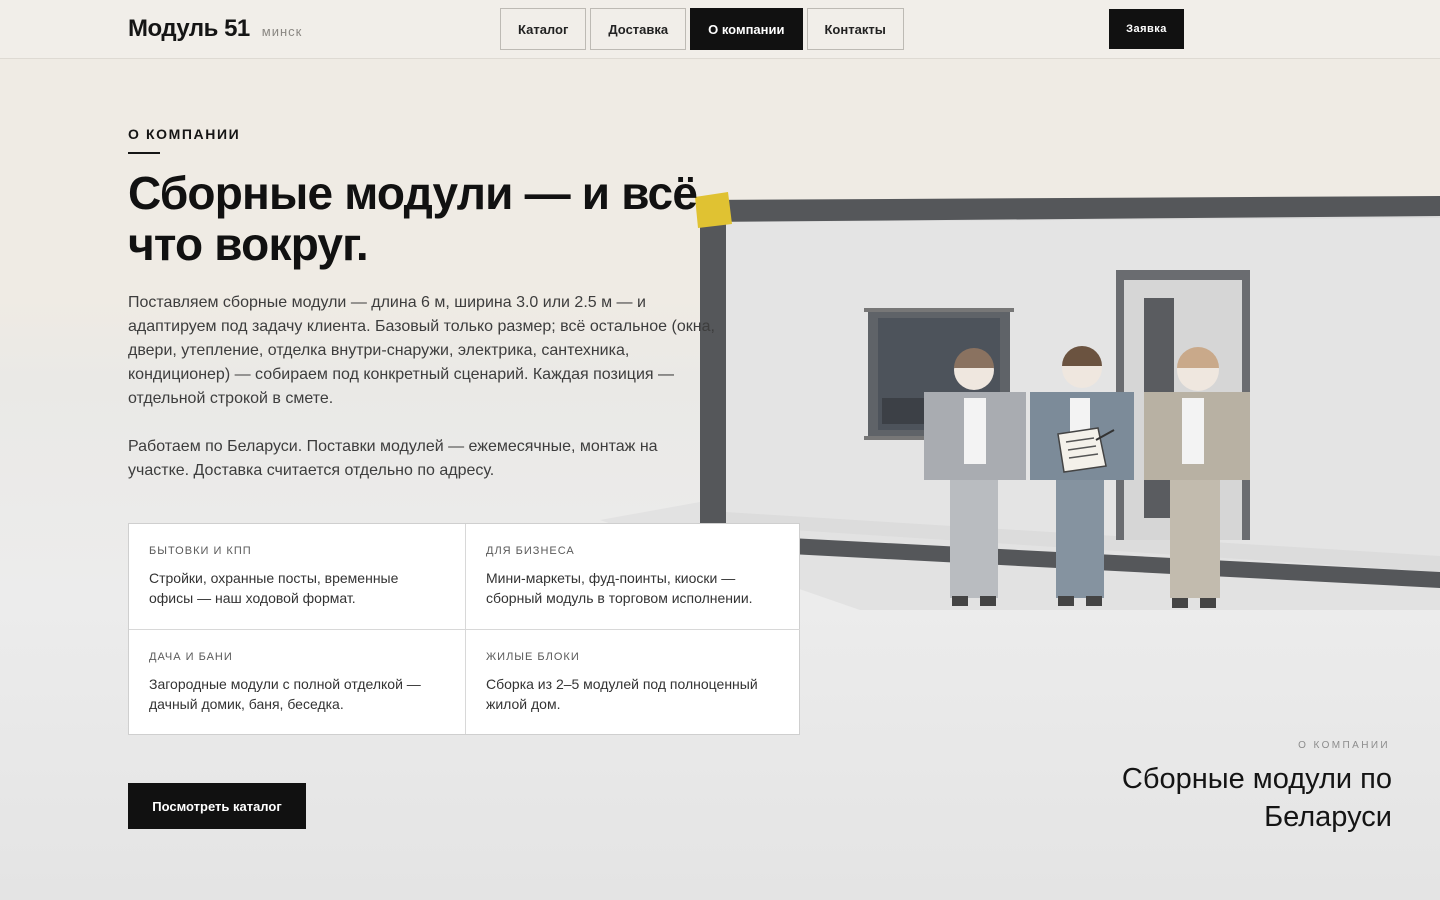  I want to click on nav-item-catalog: Каталог, so click(543, 29).